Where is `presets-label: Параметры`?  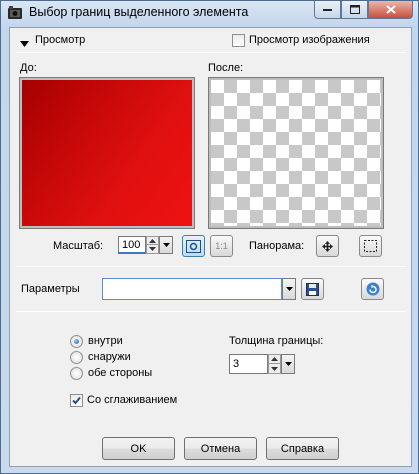
presets-label: Параметры is located at coordinates (50, 289).